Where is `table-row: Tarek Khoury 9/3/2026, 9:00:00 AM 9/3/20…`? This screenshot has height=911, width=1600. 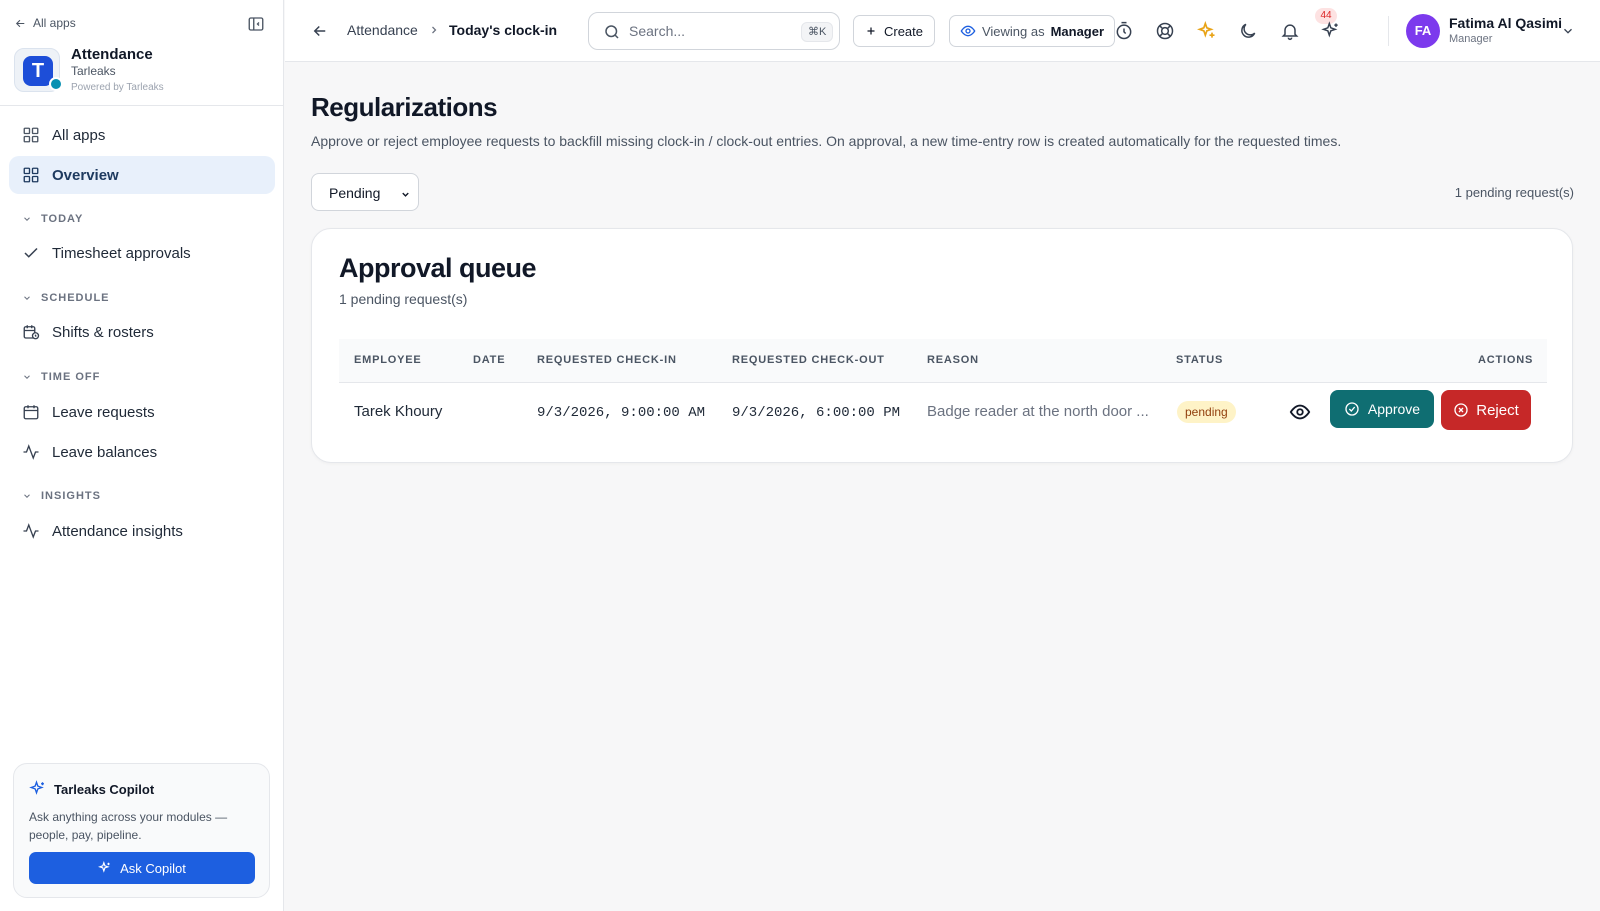
table-row: Tarek Khoury 9/3/2026, 9:00:00 AM 9/3/20… is located at coordinates (943, 412).